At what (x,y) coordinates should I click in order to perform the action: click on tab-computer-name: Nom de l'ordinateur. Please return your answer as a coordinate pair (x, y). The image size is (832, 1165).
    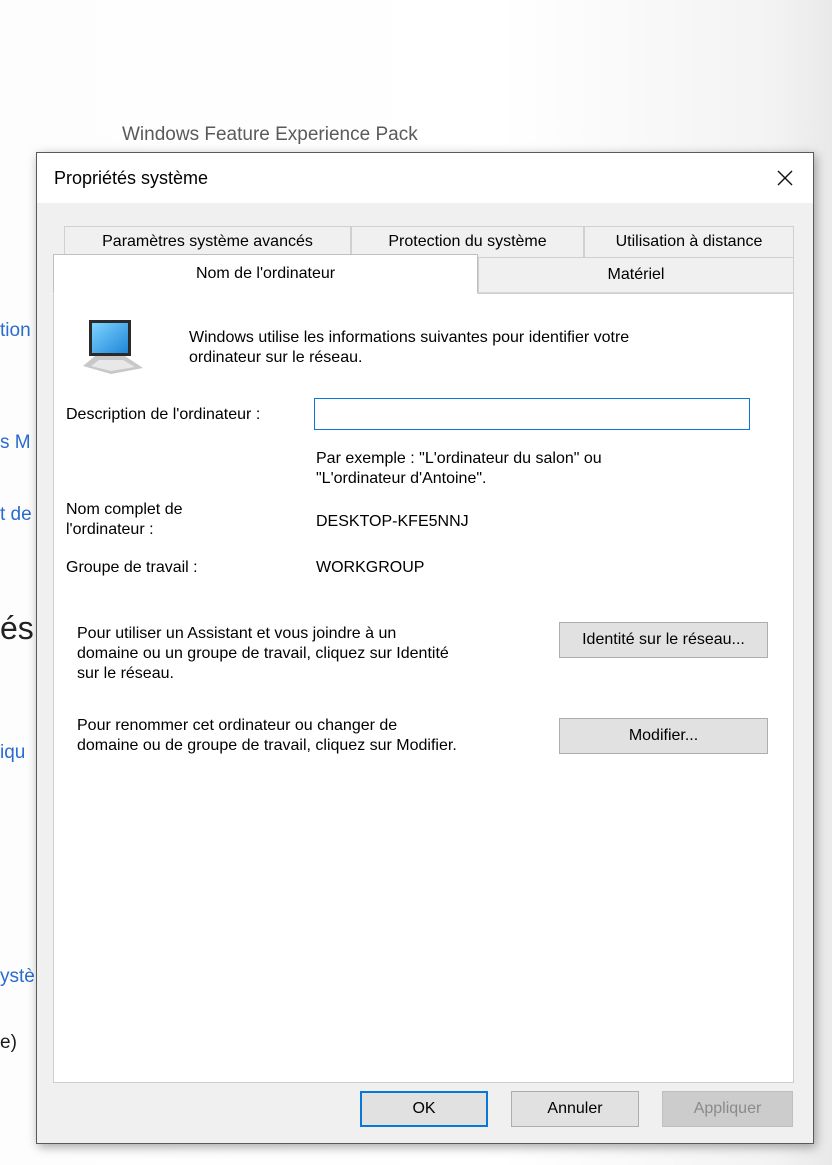
    Looking at the image, I should click on (265, 274).